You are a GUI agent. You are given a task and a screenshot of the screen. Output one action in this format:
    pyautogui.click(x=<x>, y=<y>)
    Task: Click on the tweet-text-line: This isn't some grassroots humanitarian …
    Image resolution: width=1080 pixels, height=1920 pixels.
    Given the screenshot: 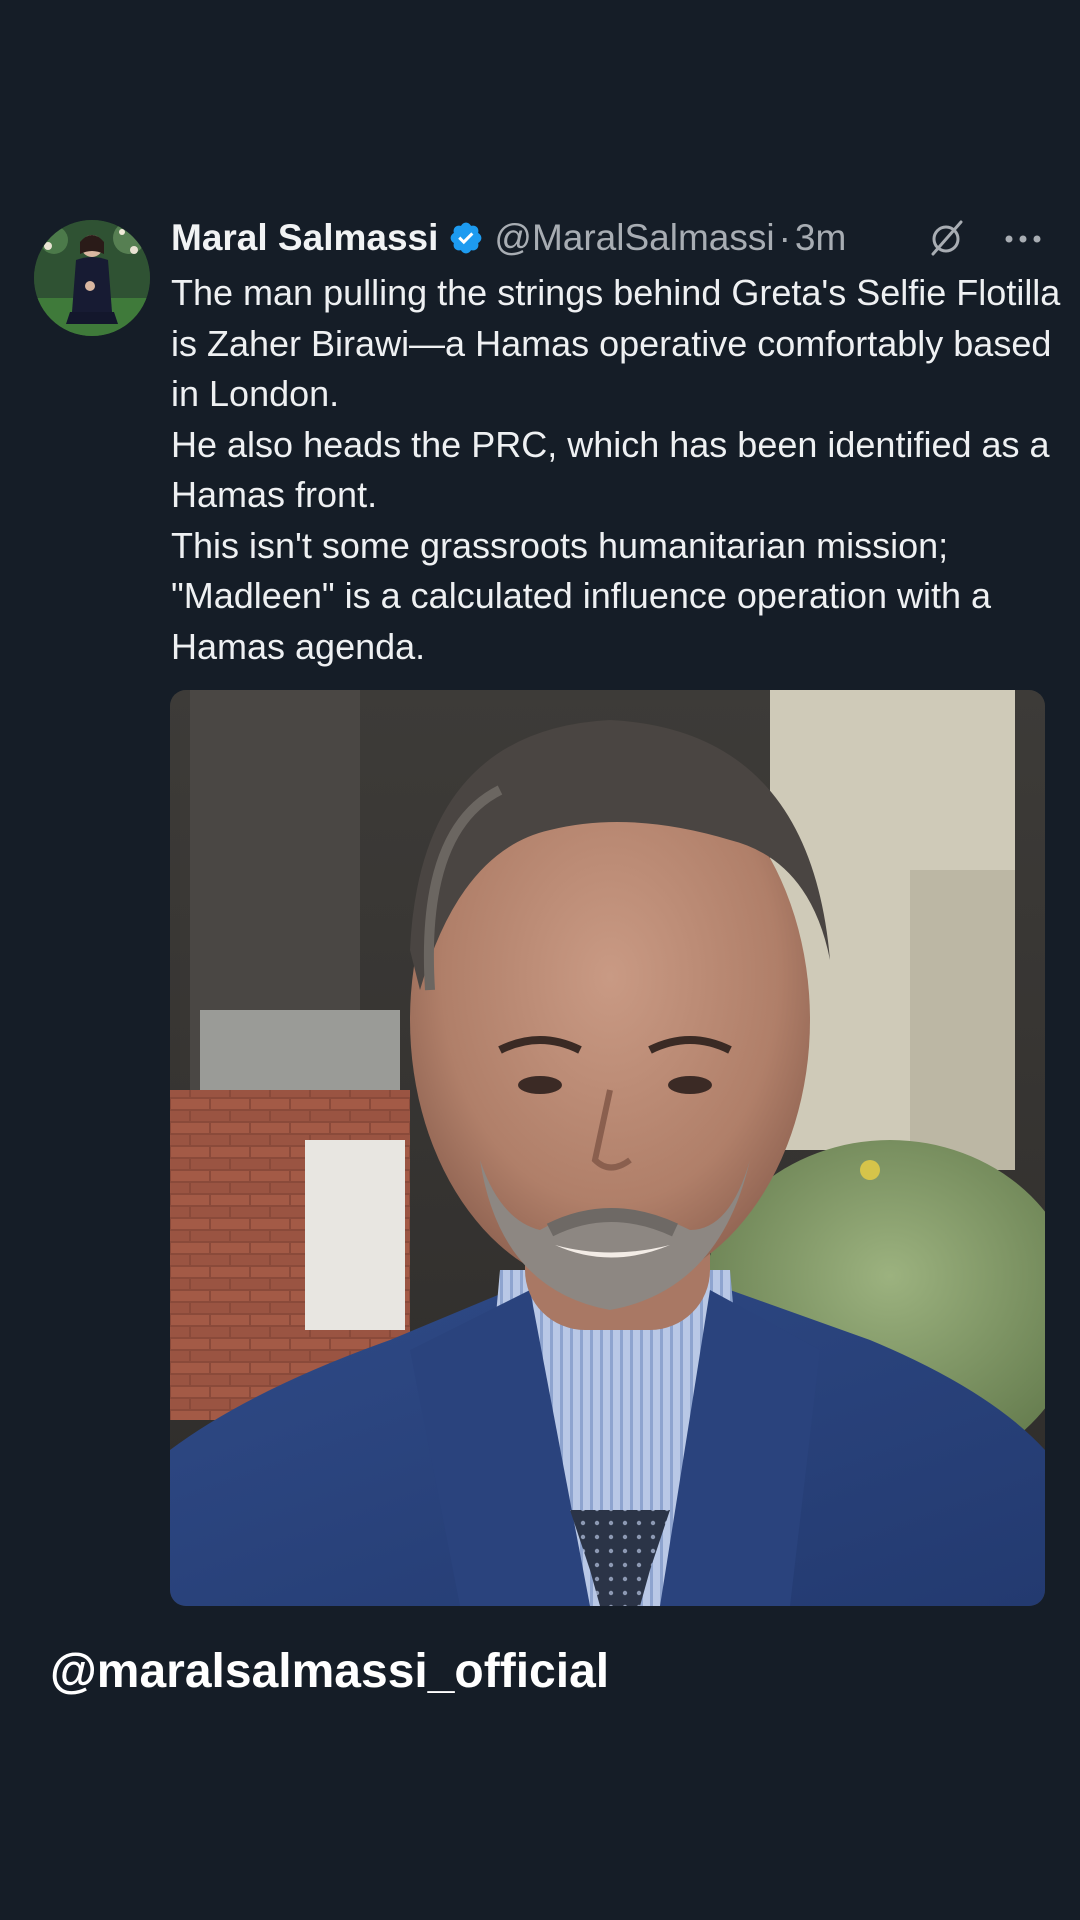 What is the action you would take?
    pyautogui.click(x=581, y=595)
    